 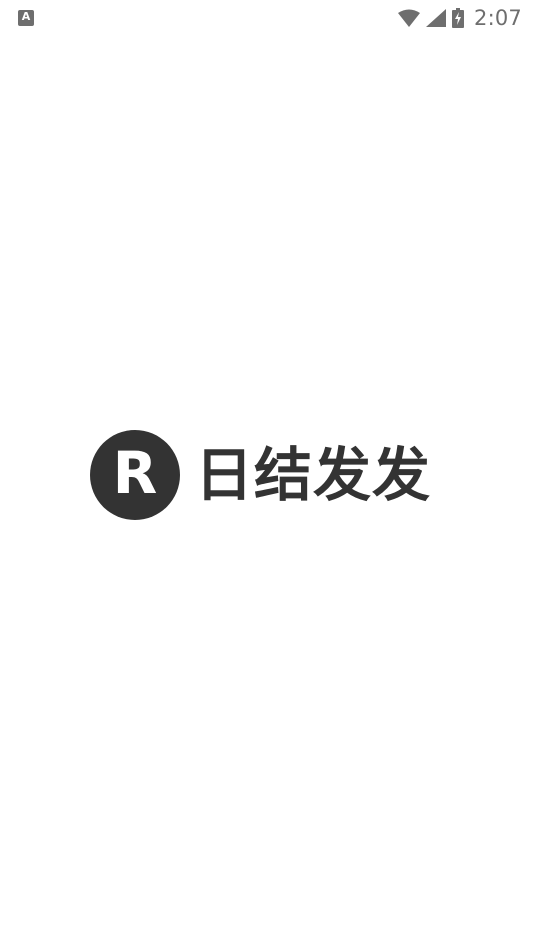 What do you see at coordinates (267, 18) in the screenshot?
I see `status-bar: A 2:07` at bounding box center [267, 18].